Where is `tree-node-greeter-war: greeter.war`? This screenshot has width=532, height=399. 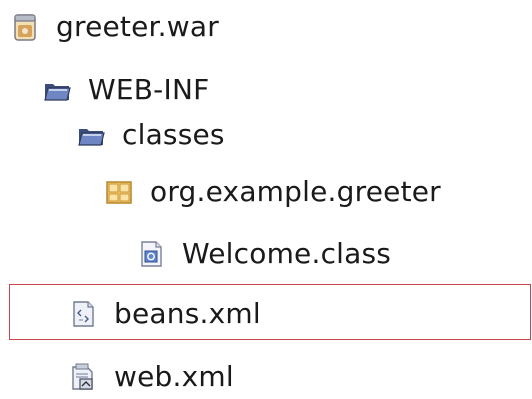
tree-node-greeter-war: greeter.war is located at coordinates (114, 27).